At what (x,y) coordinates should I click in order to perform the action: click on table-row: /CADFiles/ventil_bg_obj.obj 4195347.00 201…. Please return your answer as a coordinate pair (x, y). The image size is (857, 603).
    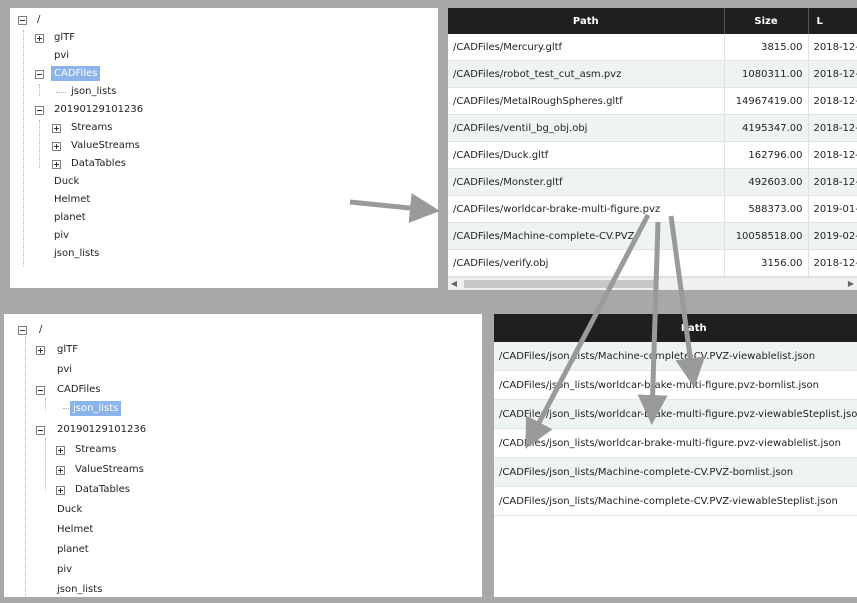
    Looking at the image, I should click on (652, 128).